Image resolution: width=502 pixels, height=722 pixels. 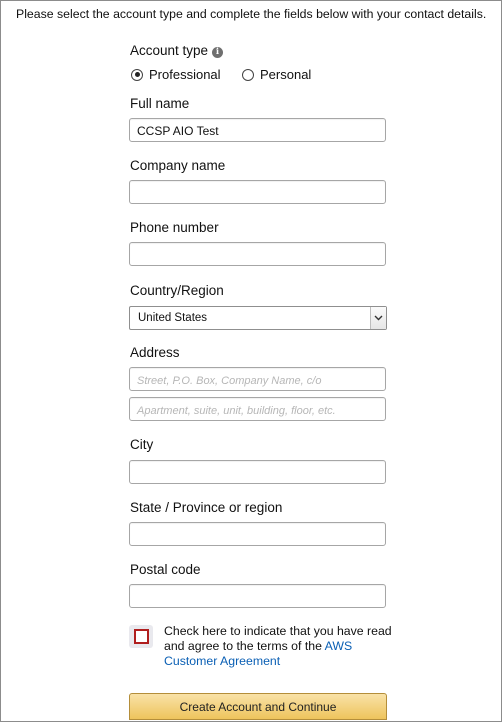 What do you see at coordinates (257, 254) in the screenshot?
I see `phone-number-input` at bounding box center [257, 254].